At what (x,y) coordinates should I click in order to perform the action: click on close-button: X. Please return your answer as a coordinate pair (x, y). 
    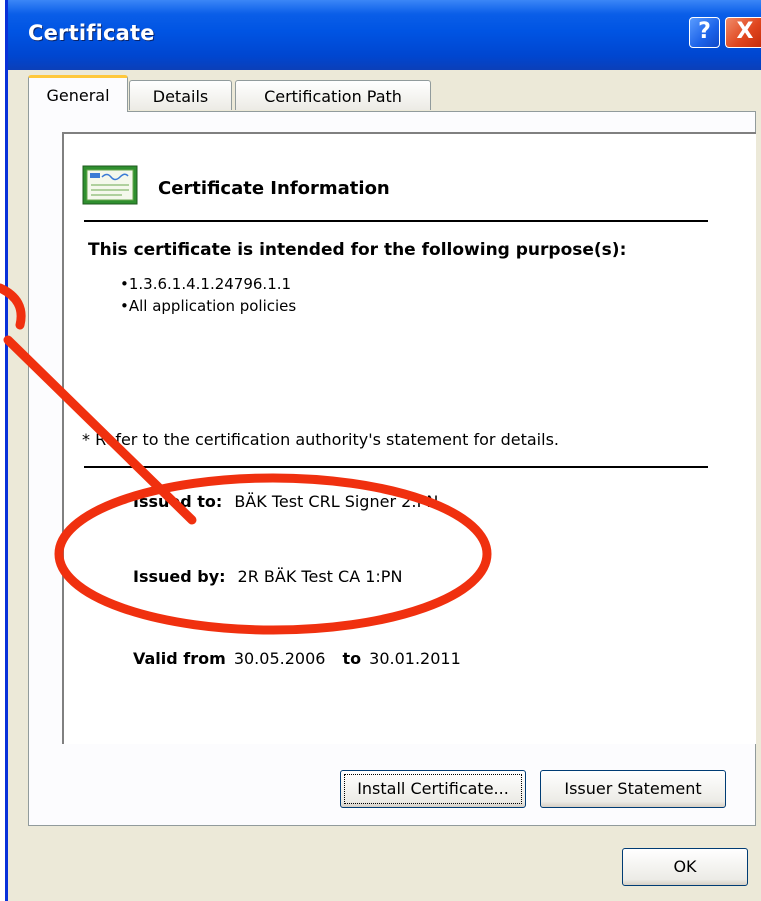
    Looking at the image, I should click on (743, 32).